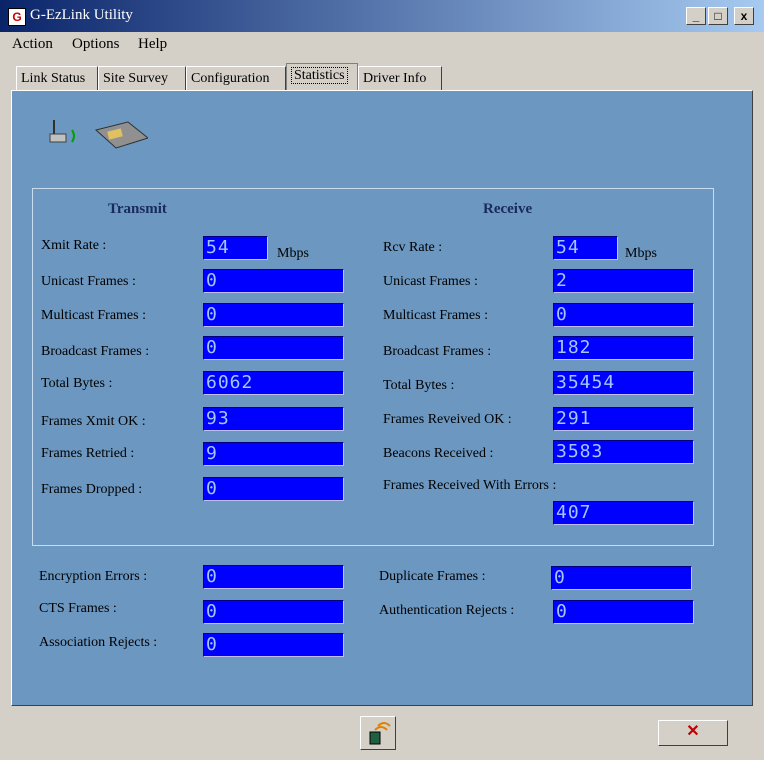 The height and width of the screenshot is (760, 764). I want to click on window-title: G-EzLink Utility, so click(81, 15).